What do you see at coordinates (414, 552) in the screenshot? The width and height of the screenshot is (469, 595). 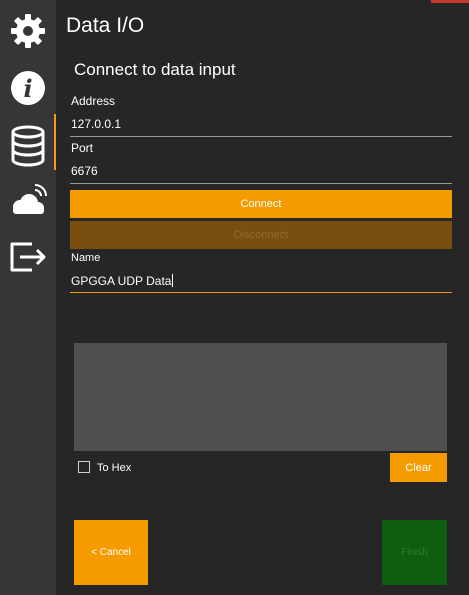 I see `finish-button: Finish` at bounding box center [414, 552].